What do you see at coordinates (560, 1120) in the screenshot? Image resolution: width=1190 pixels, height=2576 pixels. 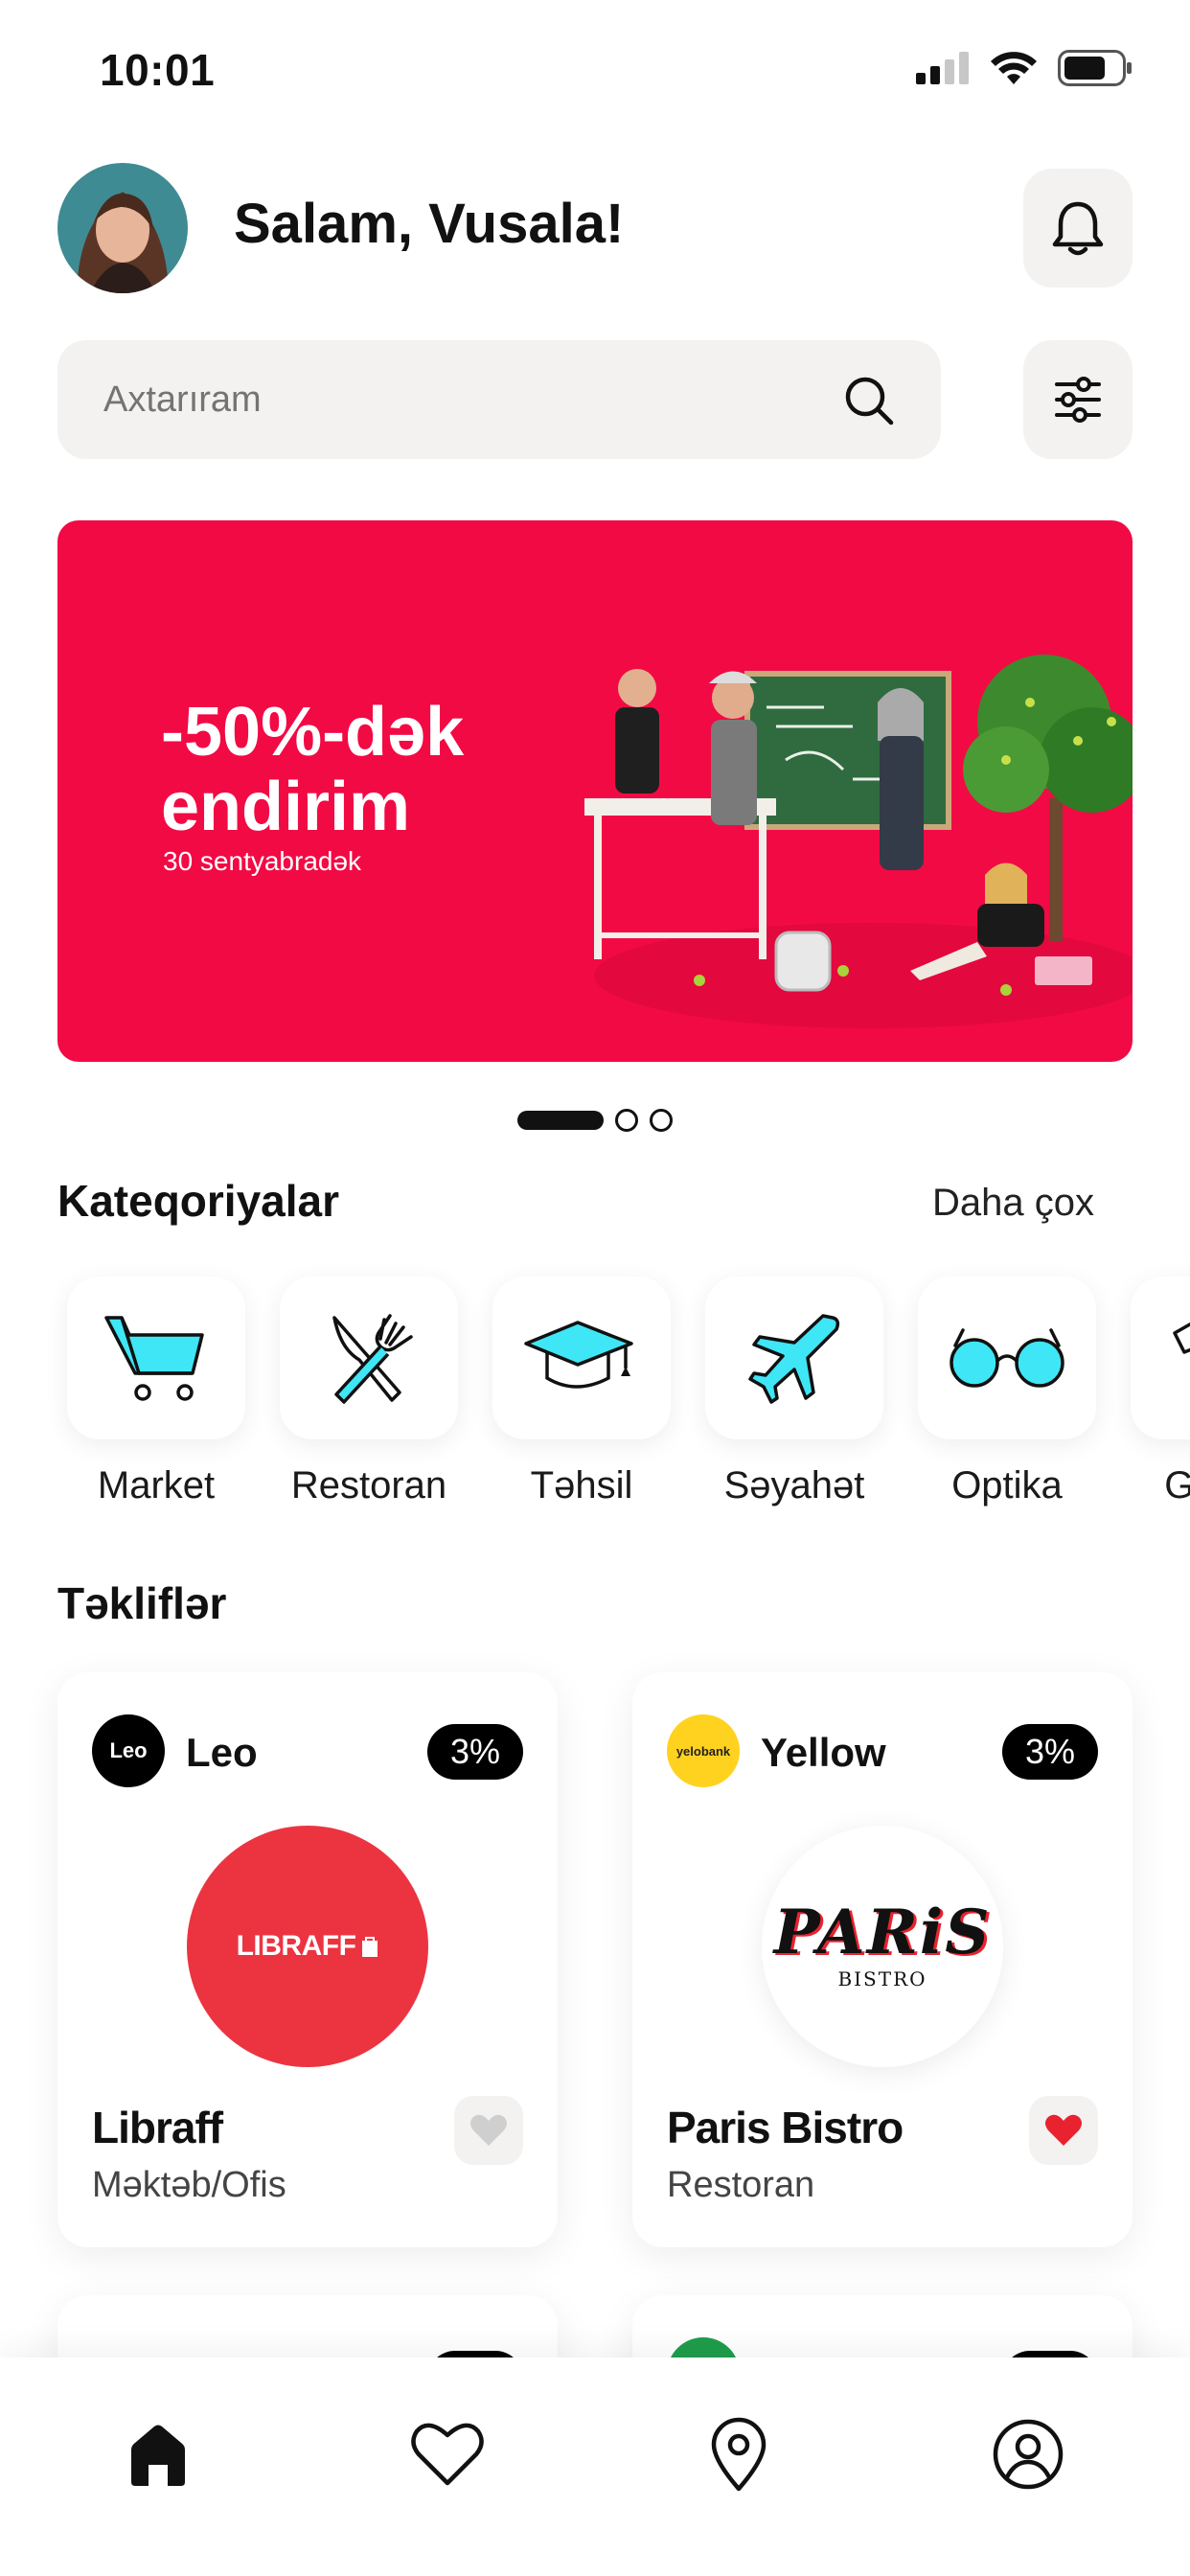 I see `pagination-dot-active` at bounding box center [560, 1120].